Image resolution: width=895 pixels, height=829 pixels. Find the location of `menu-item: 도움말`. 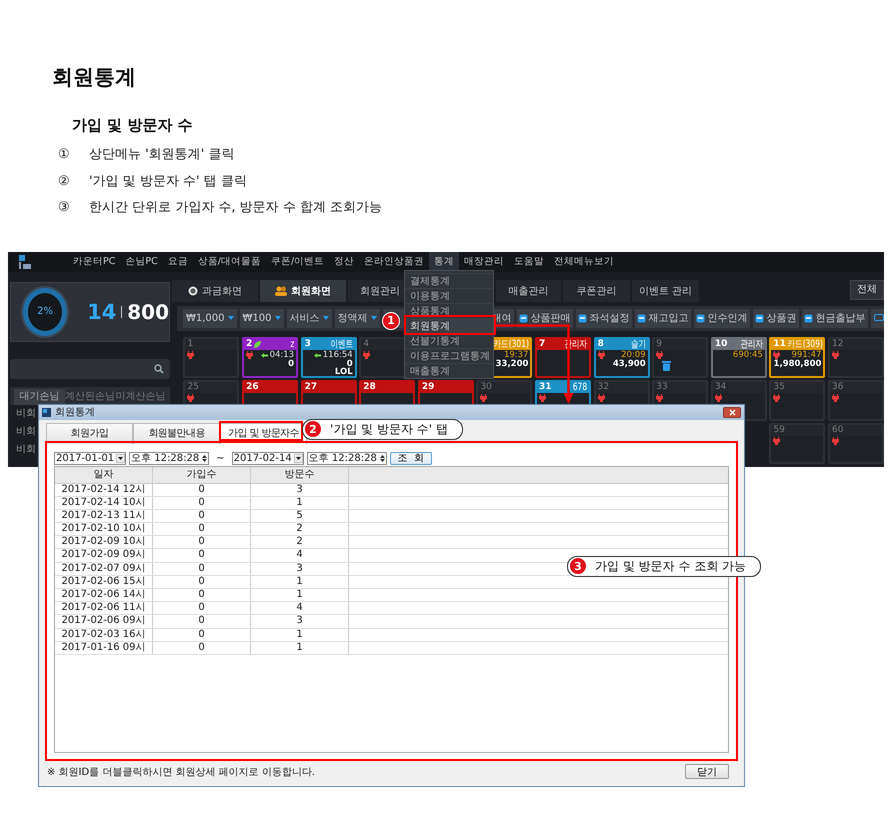

menu-item: 도움말 is located at coordinates (529, 262).